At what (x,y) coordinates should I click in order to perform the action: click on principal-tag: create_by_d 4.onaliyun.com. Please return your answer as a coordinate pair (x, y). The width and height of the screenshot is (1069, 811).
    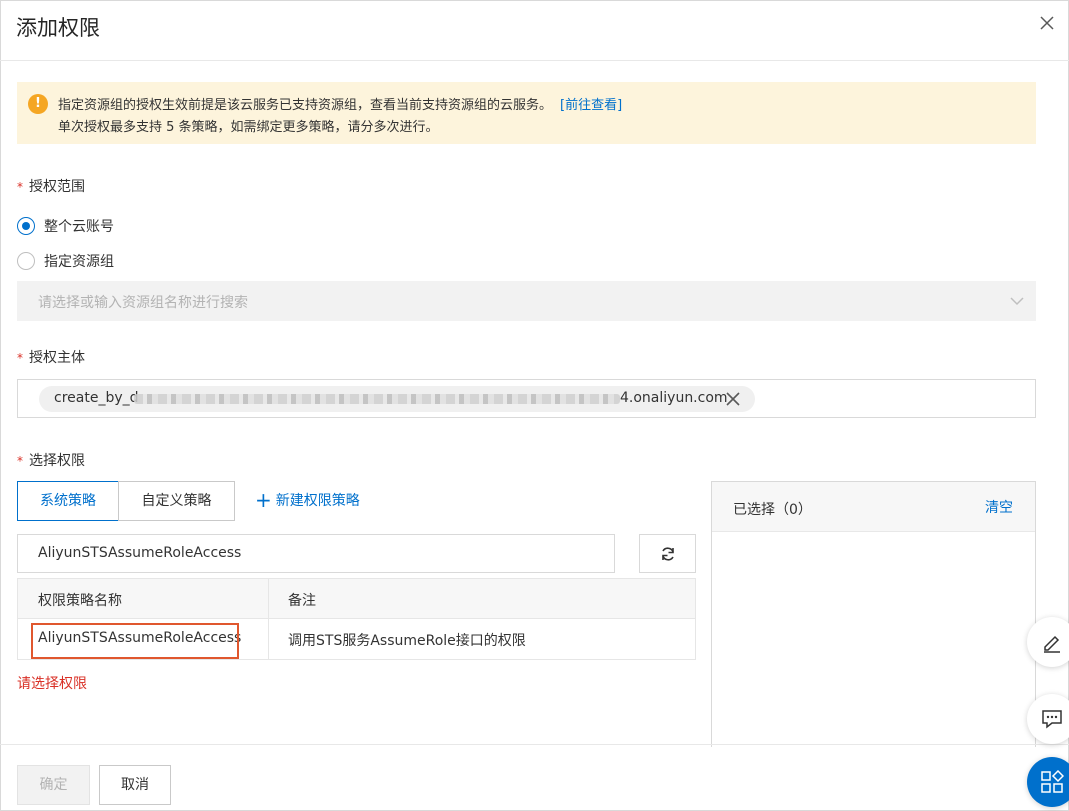
    Looking at the image, I should click on (397, 399).